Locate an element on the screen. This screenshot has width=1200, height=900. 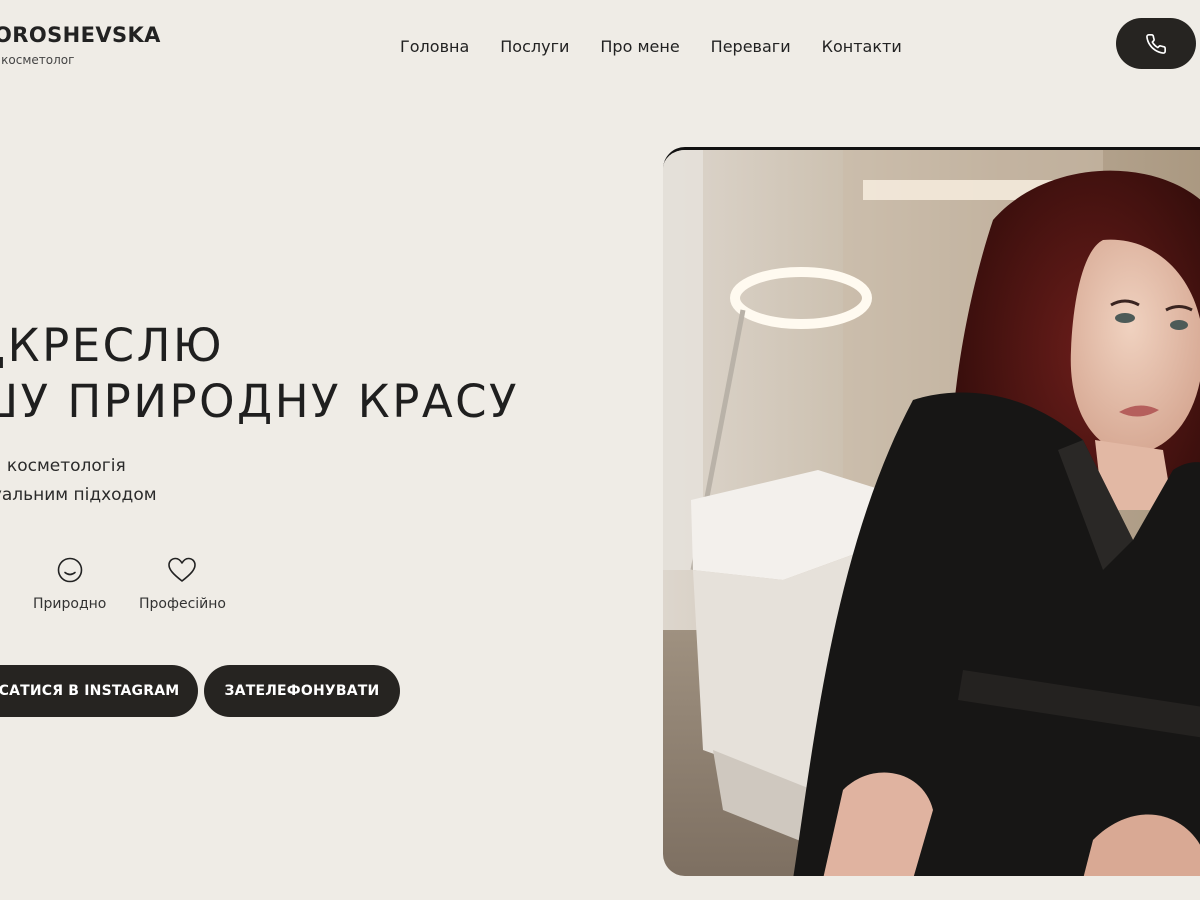
brand-subtitle: і косметолог is located at coordinates (37, 60).